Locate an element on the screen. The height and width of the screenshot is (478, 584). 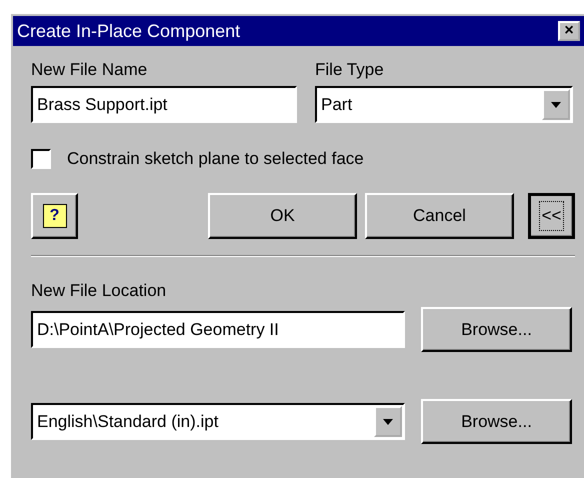
field-label: New File Name is located at coordinates (89, 70).